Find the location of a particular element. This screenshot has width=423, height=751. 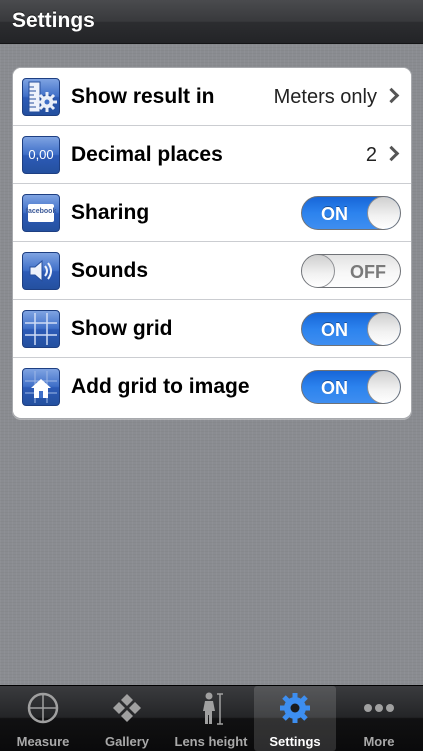

speaker-icon is located at coordinates (41, 271).